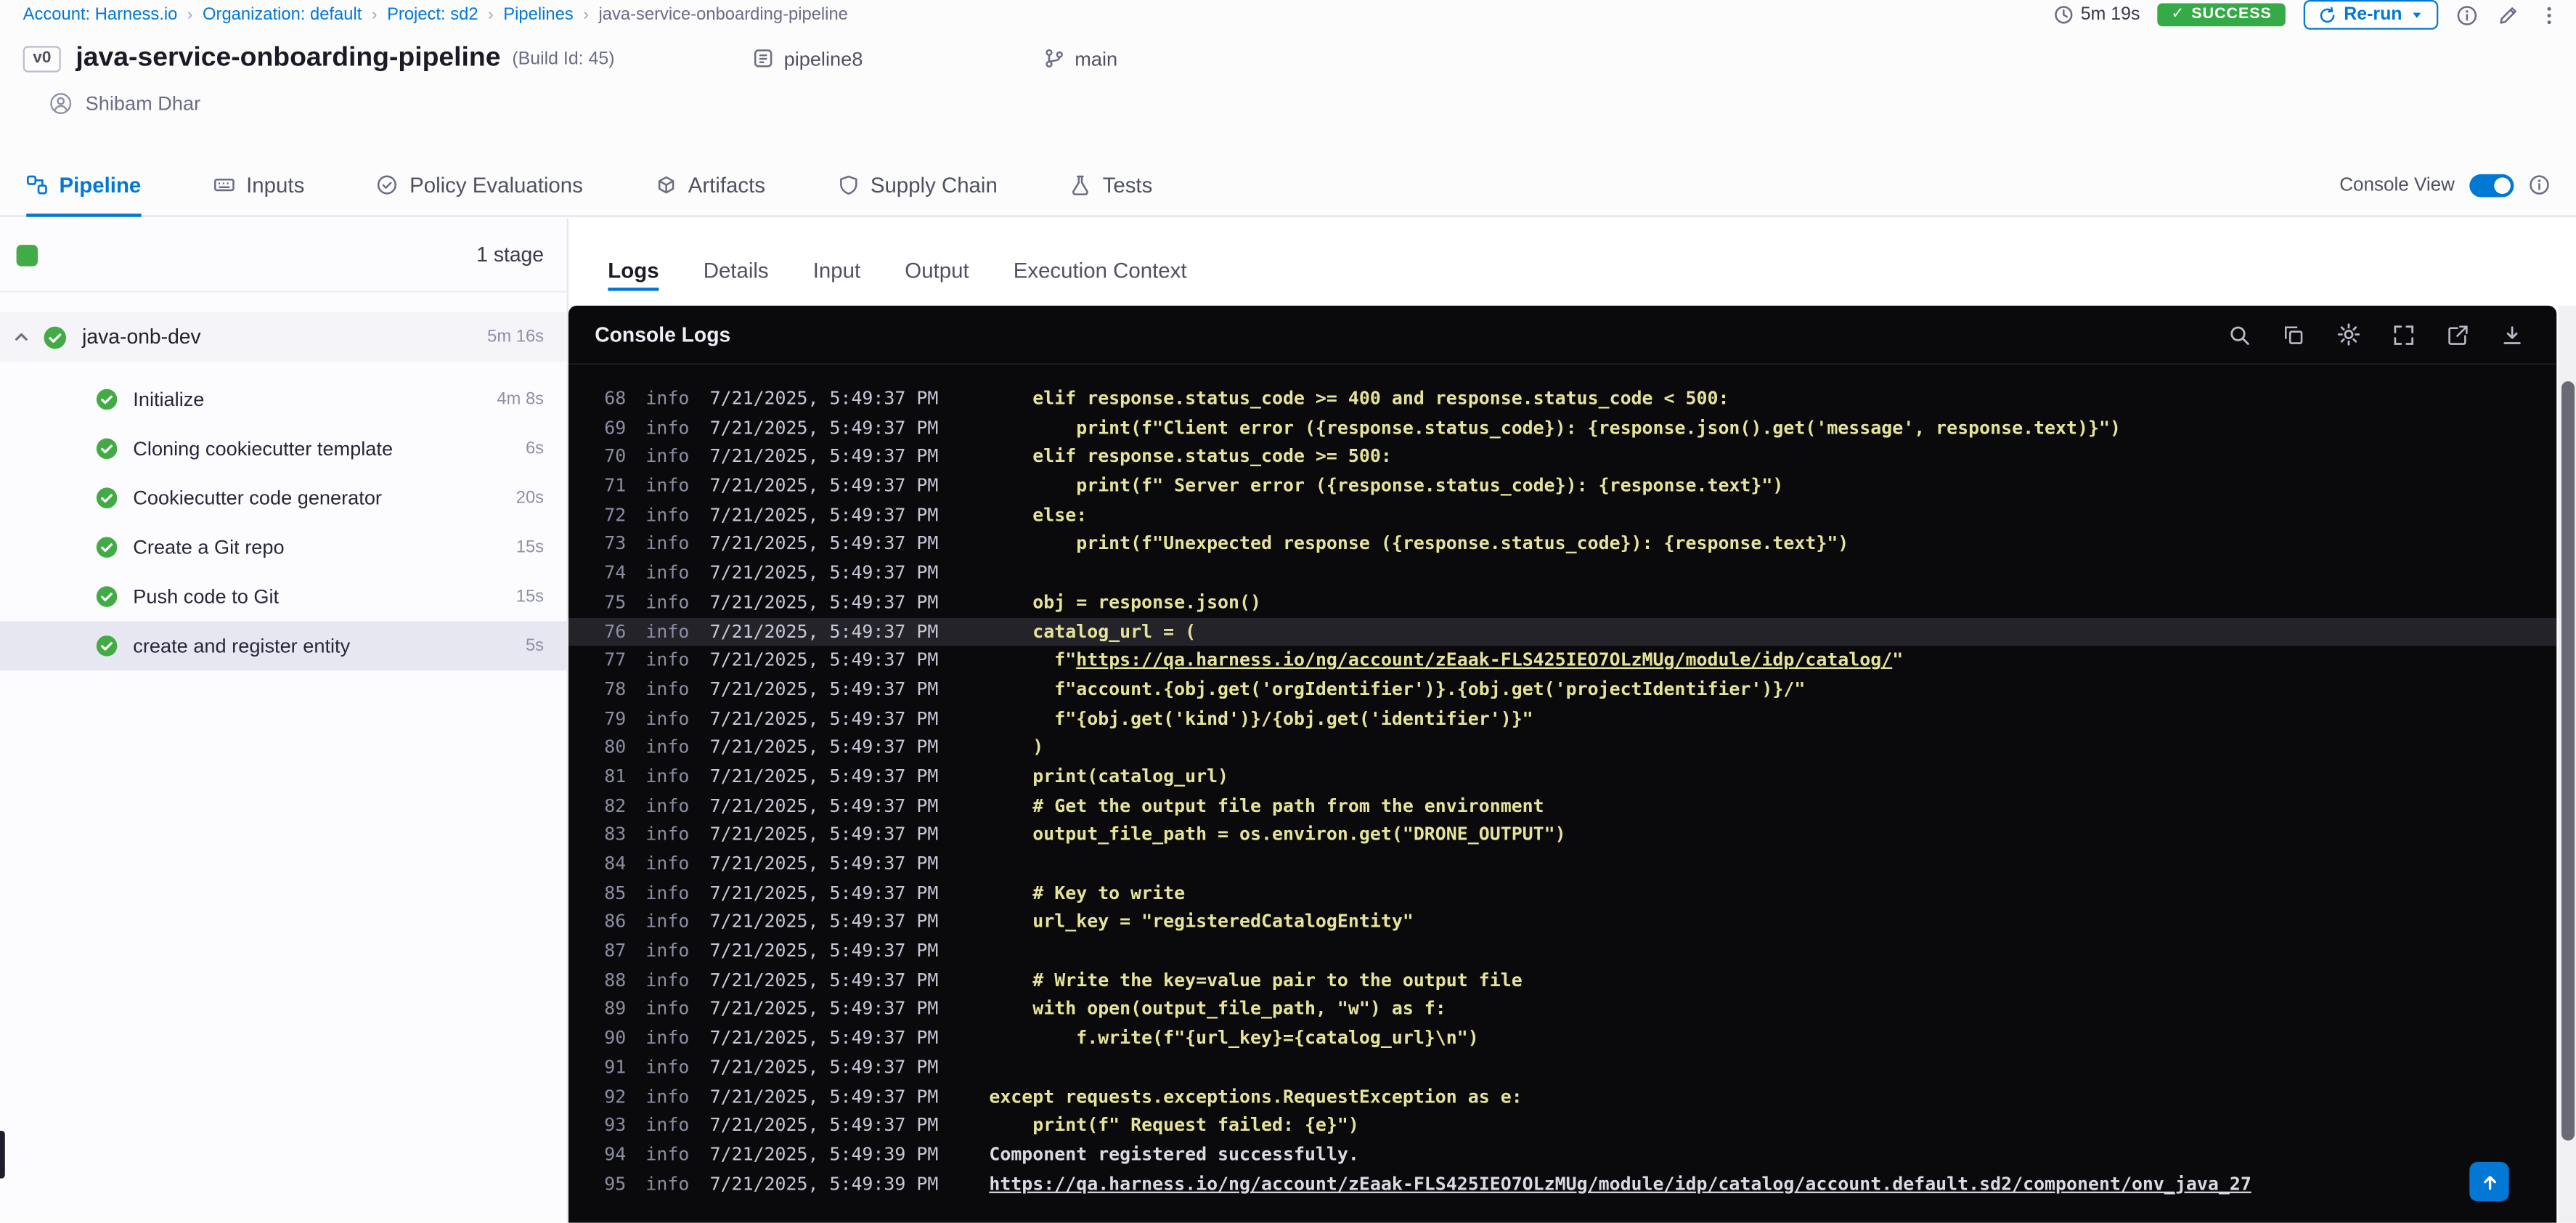 The height and width of the screenshot is (1223, 2576). What do you see at coordinates (106, 499) in the screenshot?
I see `step-success-icon` at bounding box center [106, 499].